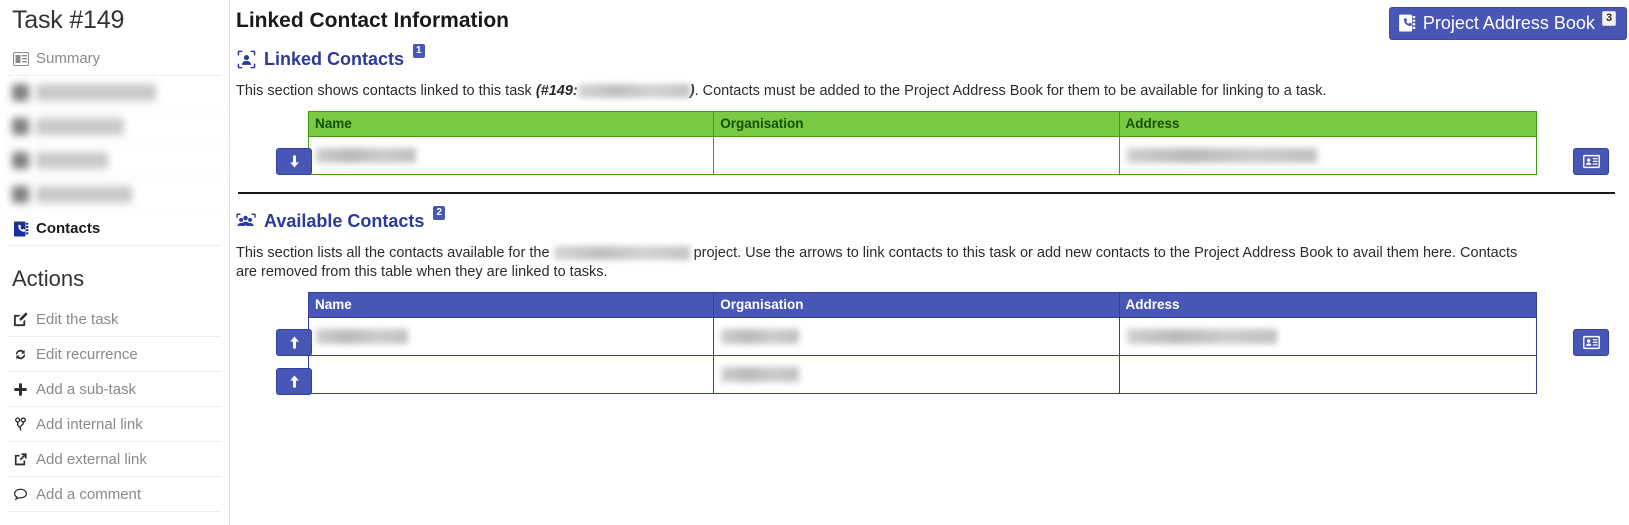 This screenshot has width=1629, height=525. What do you see at coordinates (20, 494) in the screenshot?
I see `comment-bubble-icon` at bounding box center [20, 494].